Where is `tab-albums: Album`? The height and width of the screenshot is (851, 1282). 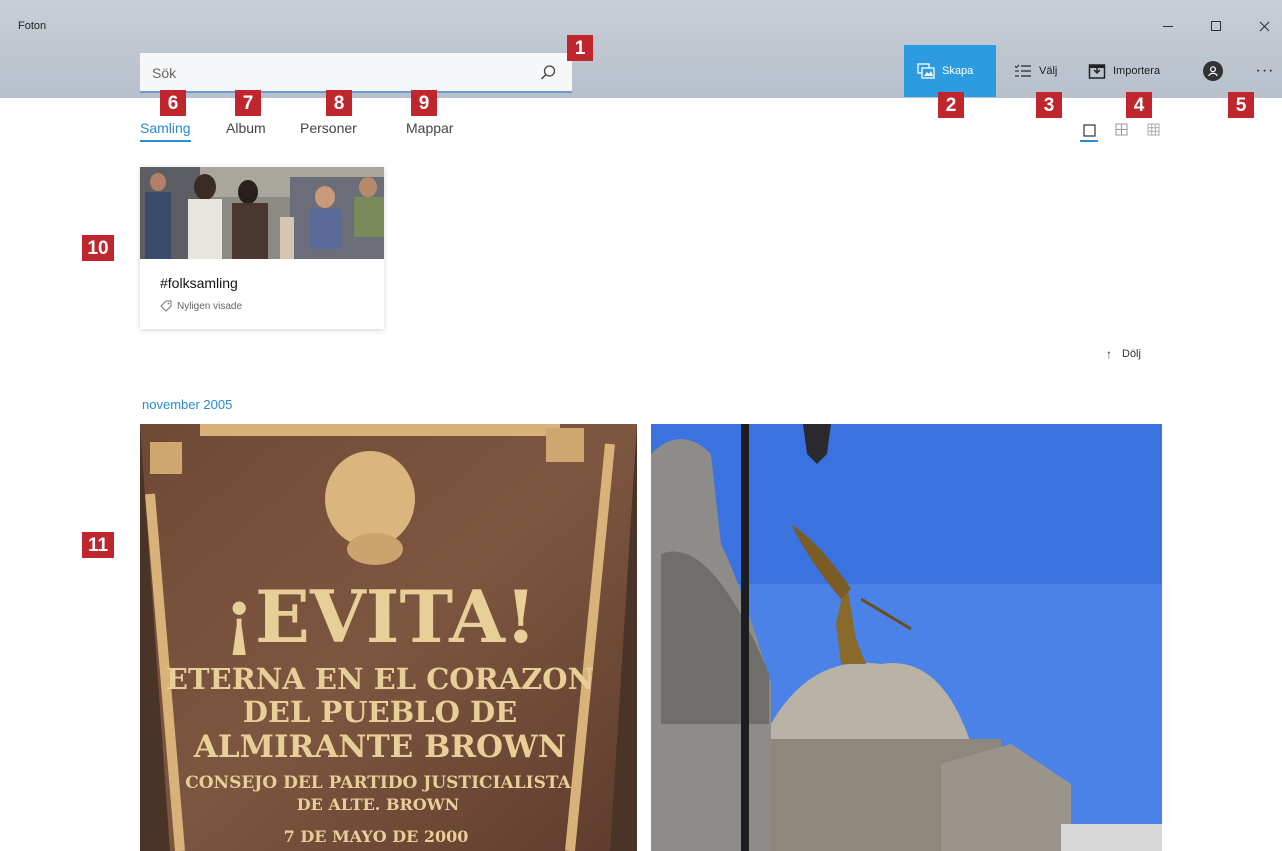 tab-albums: Album is located at coordinates (246, 130).